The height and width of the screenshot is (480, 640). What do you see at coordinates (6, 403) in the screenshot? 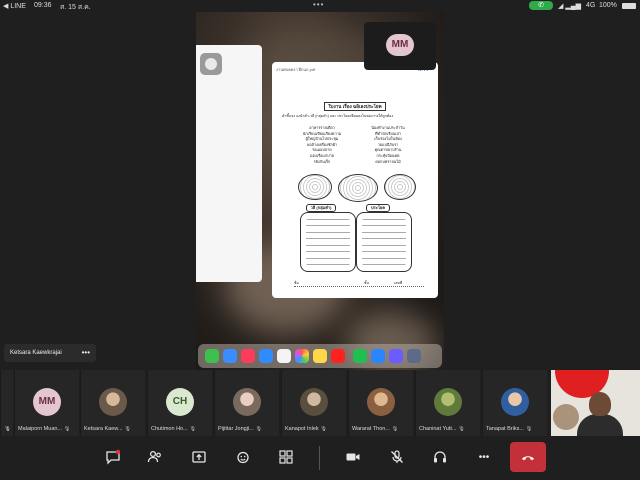
I see `participant-tile: 🎙` at bounding box center [6, 403].